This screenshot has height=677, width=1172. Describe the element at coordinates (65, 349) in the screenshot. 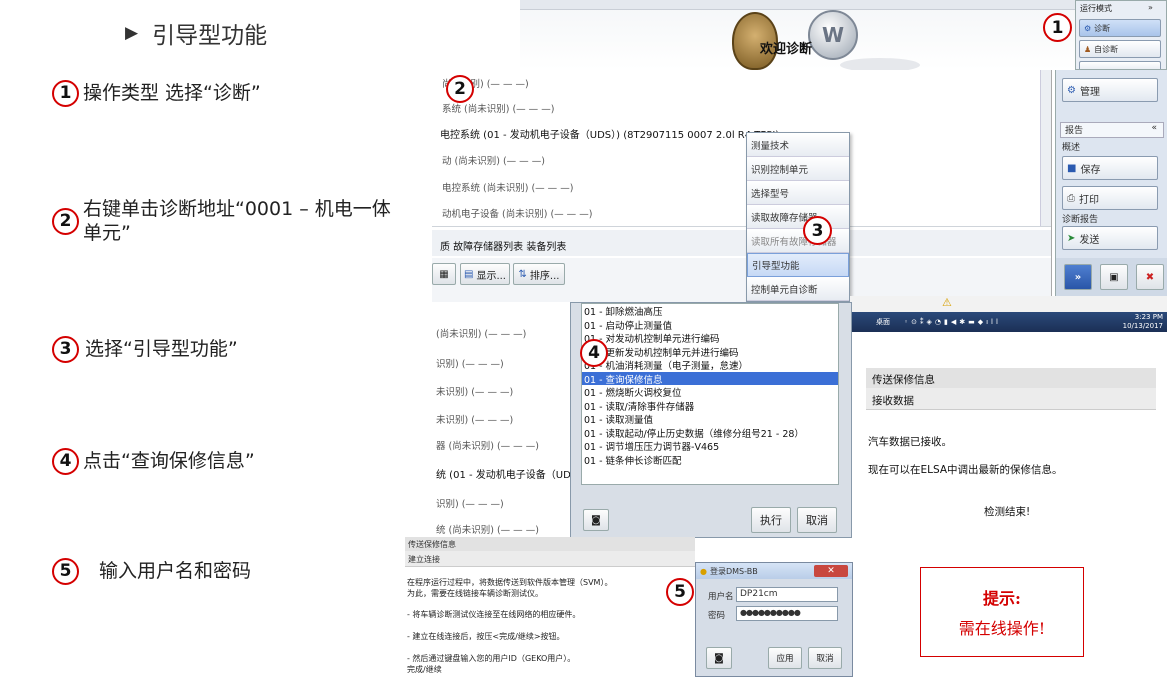

I see `step-number-3: 3` at that location.